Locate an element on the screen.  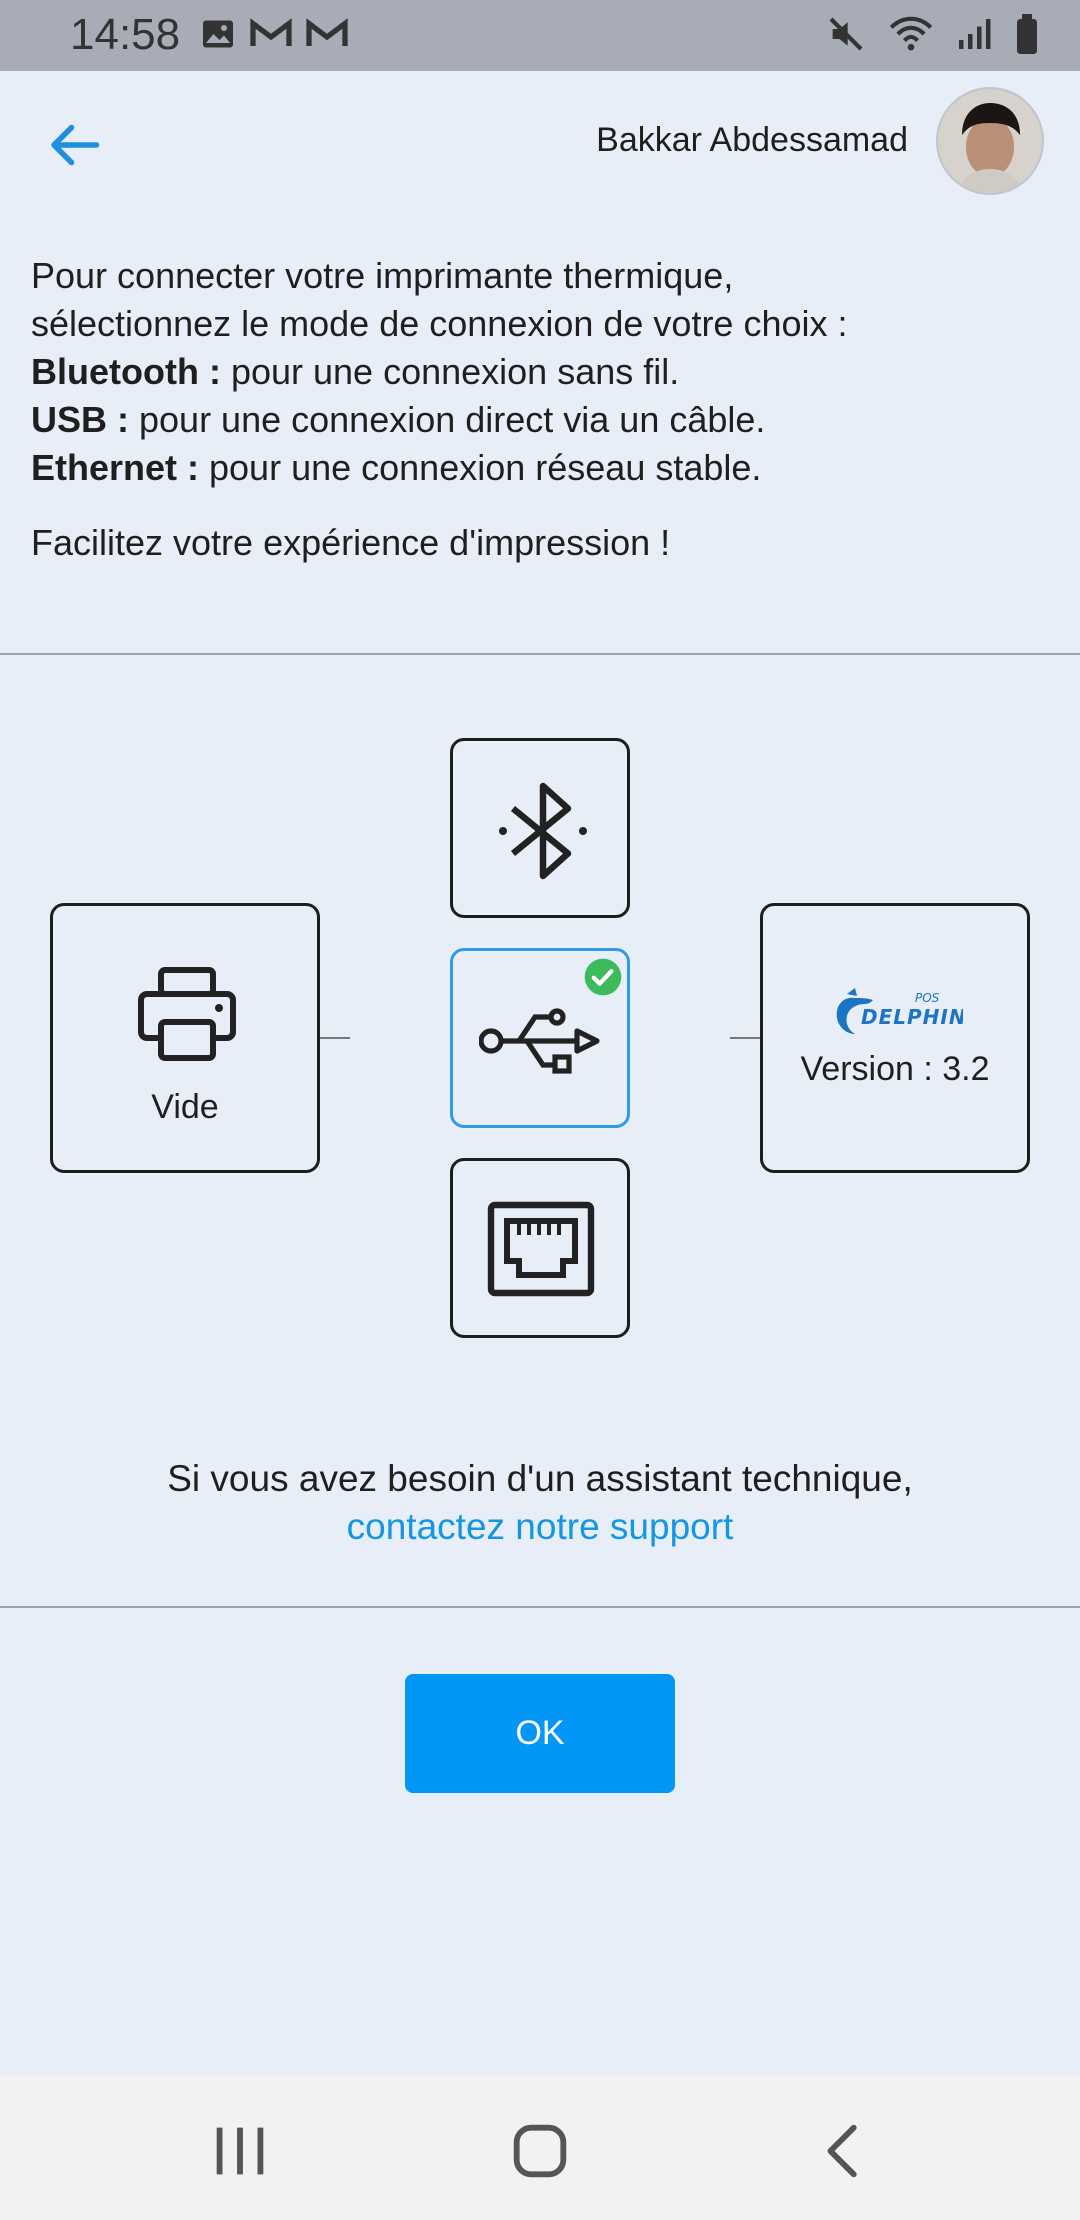
wifi-icon is located at coordinates (911, 33).